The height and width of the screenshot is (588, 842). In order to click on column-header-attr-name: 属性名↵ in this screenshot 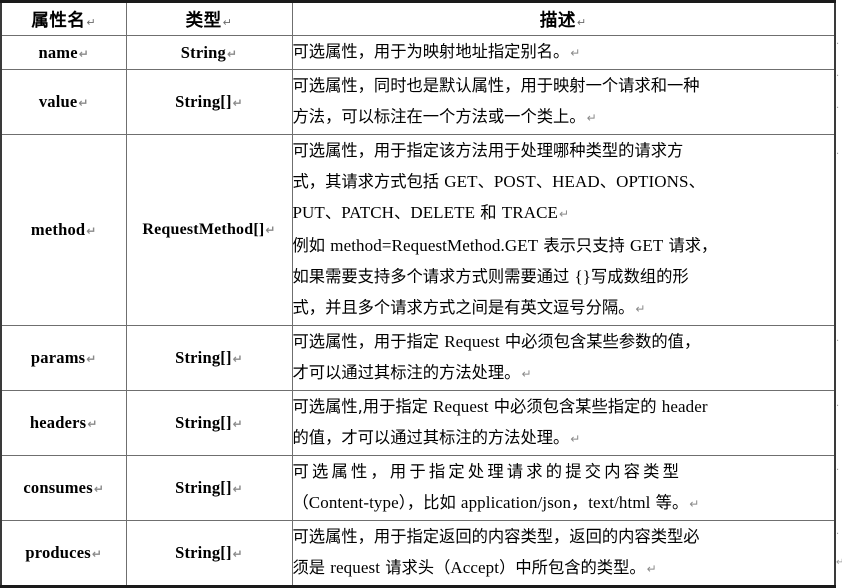, I will do `click(63, 18)`.